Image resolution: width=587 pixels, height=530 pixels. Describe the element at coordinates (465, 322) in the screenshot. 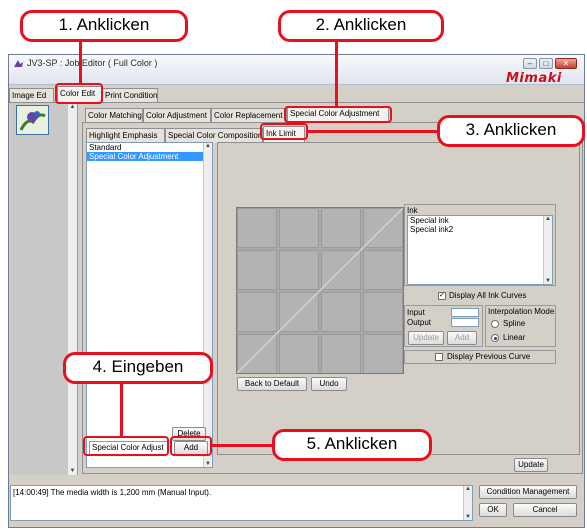

I see `output-field` at that location.